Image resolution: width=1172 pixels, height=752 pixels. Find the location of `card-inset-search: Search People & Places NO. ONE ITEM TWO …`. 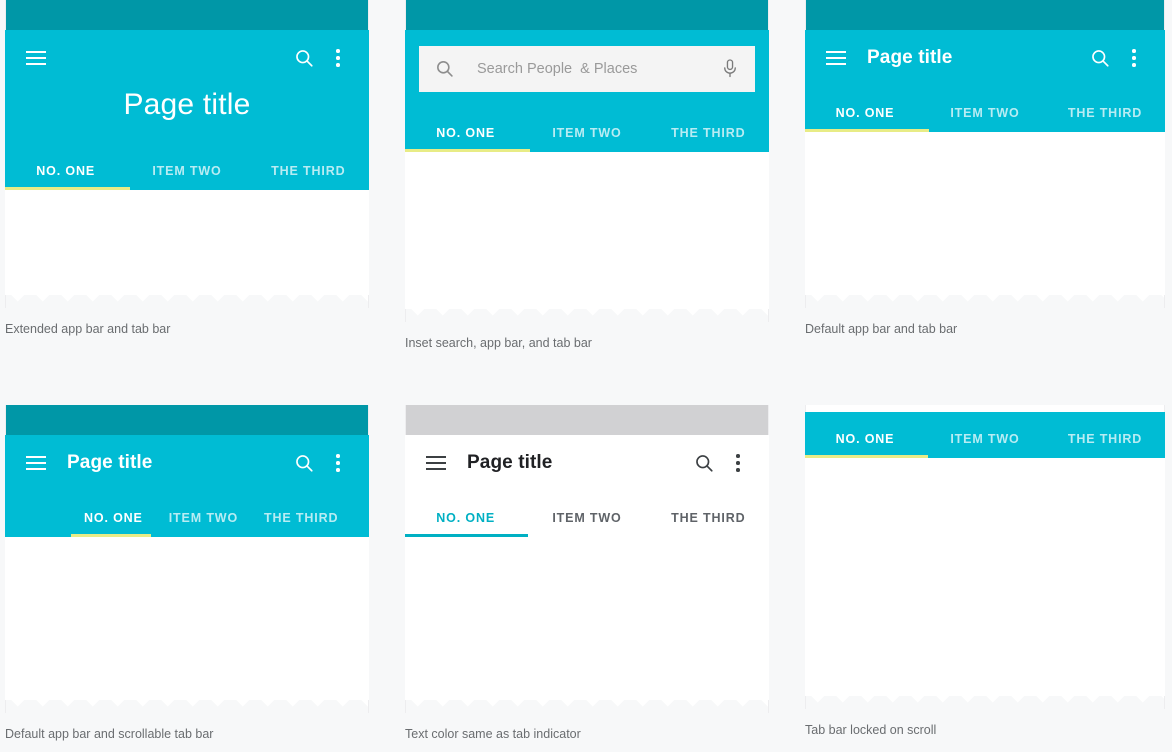

card-inset-search: Search People & Places NO. ONE ITEM TWO … is located at coordinates (587, 161).